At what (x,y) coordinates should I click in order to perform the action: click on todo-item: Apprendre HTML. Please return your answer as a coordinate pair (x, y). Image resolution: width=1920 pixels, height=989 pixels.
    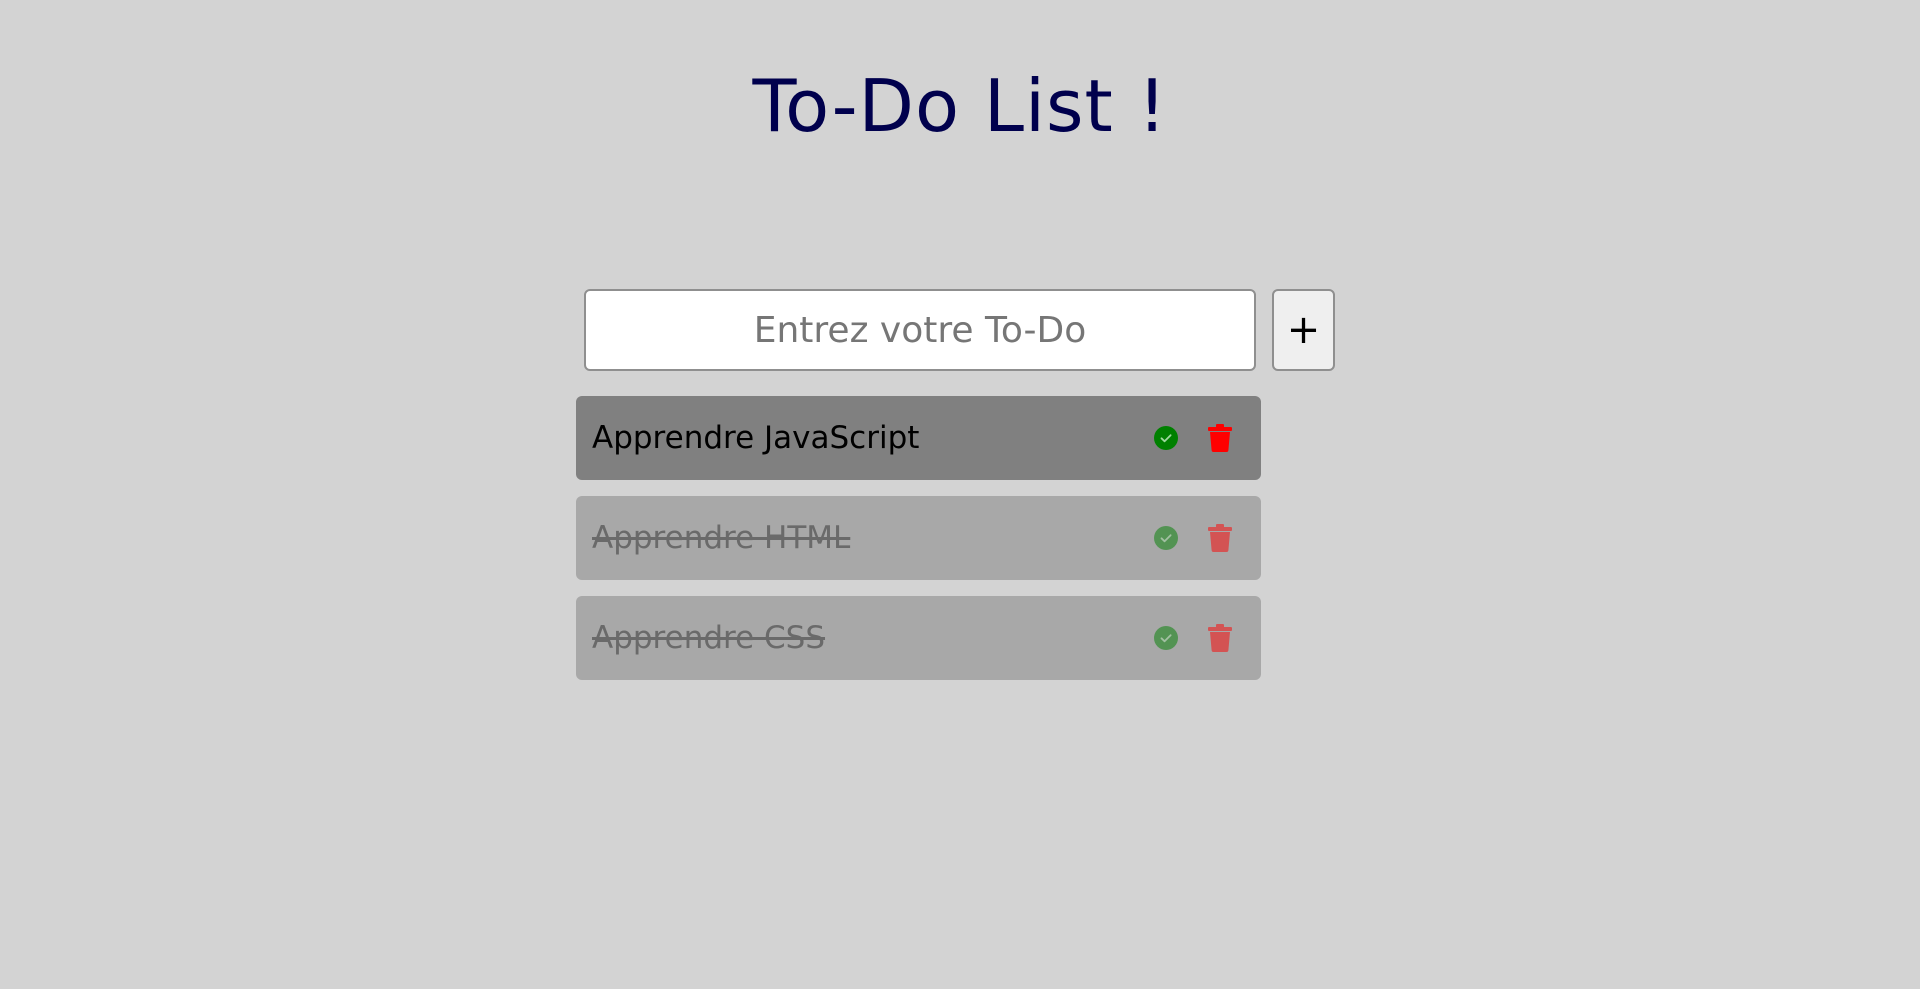
    Looking at the image, I should click on (918, 538).